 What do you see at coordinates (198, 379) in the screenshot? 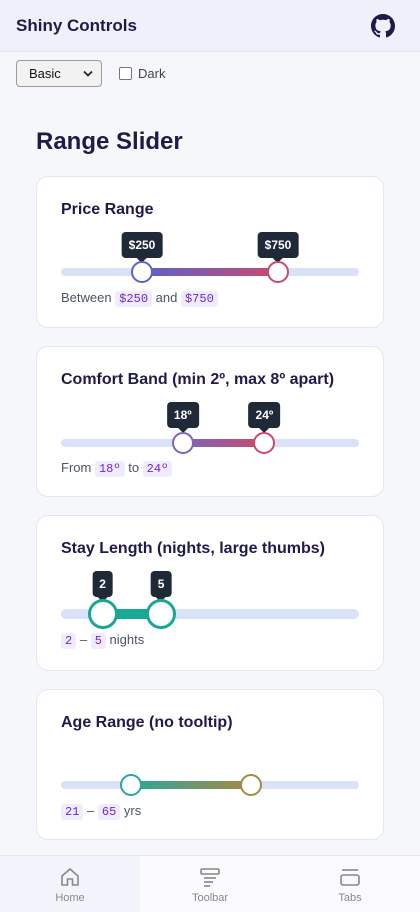
I see `card-title: Comfort Band (min 2º, max 8º apart)` at bounding box center [198, 379].